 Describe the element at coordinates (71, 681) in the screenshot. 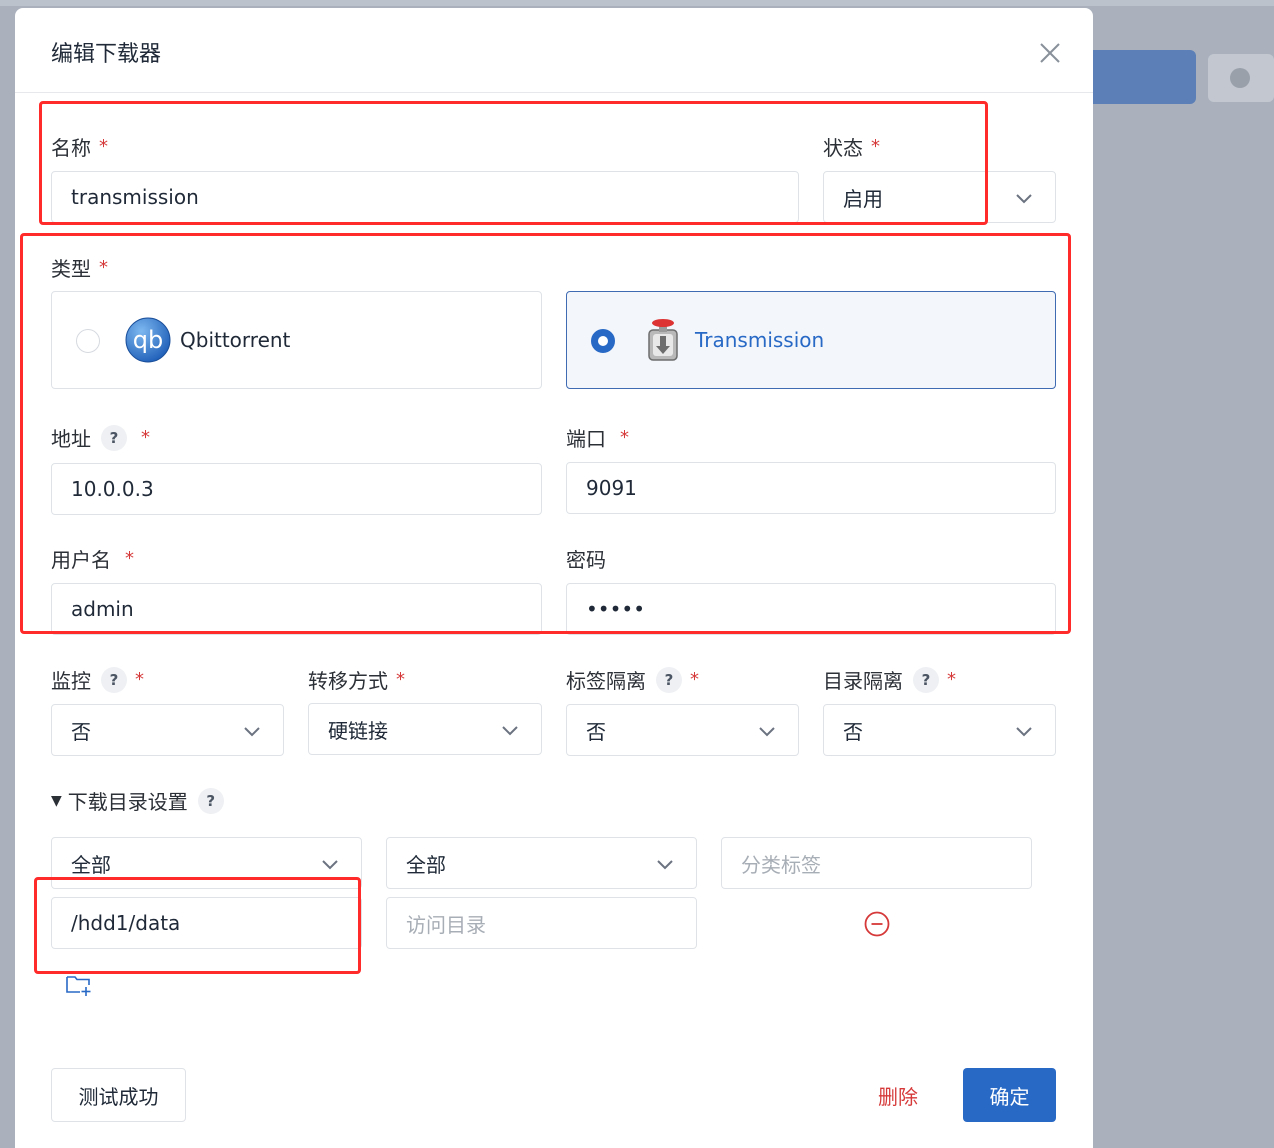

I see `monitor-label-text: 监控` at that location.